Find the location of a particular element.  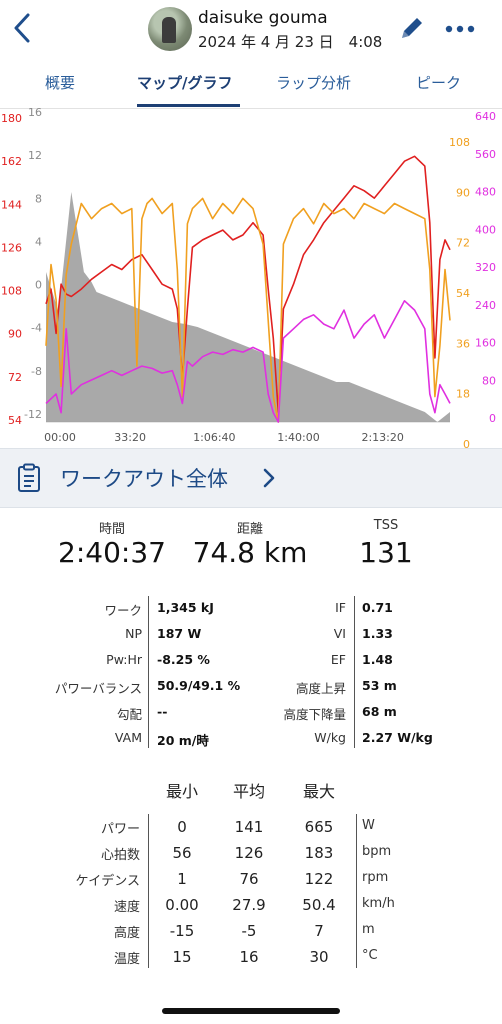

cadence-tick-label: 36 is located at coordinates (463, 343).